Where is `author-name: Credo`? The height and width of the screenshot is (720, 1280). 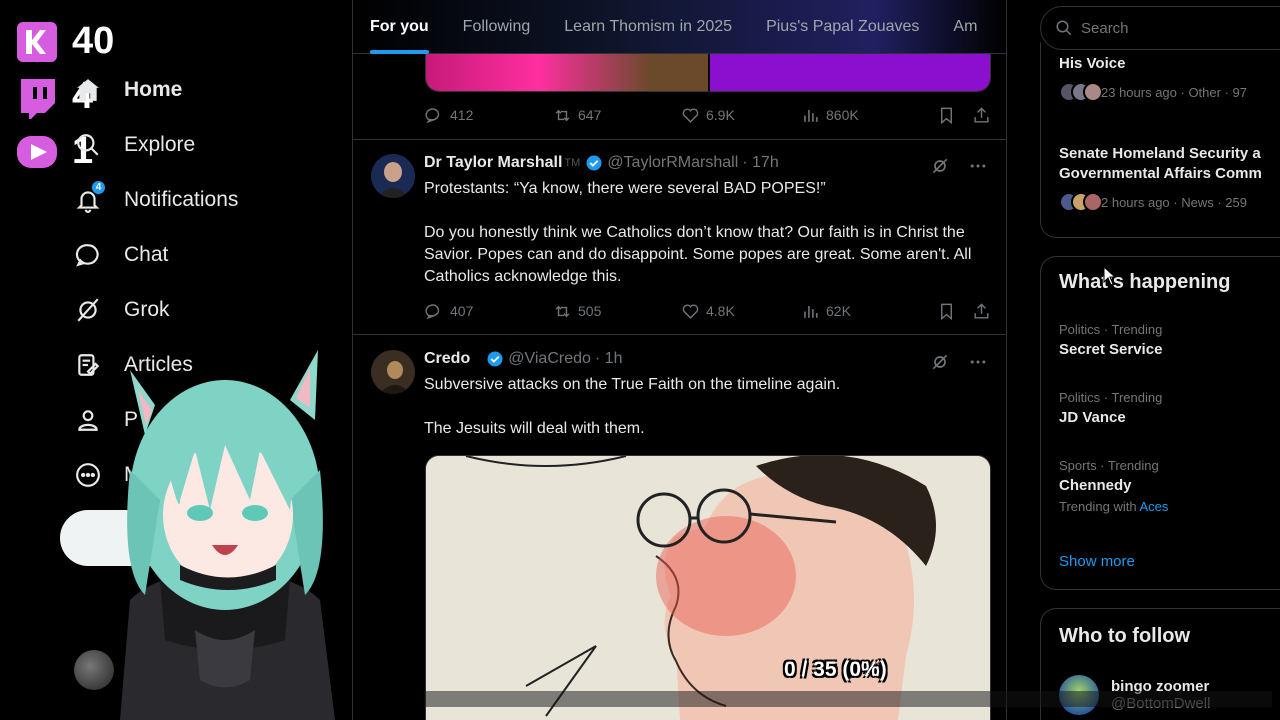
author-name: Credo is located at coordinates (447, 359).